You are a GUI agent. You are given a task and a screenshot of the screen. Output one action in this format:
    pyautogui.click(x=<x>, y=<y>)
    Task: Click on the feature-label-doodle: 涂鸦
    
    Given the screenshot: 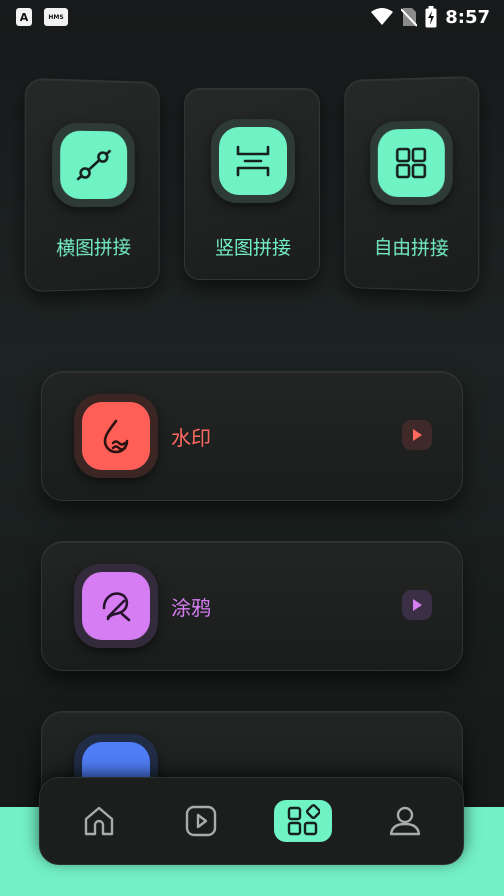 What is the action you would take?
    pyautogui.click(x=191, y=608)
    